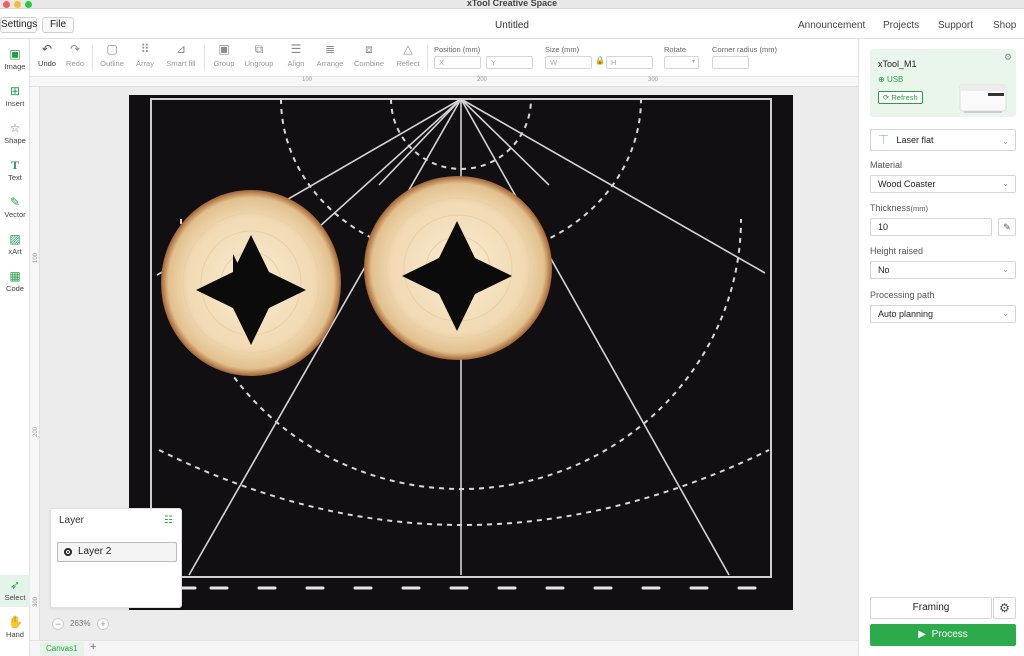  Describe the element at coordinates (675, 49) in the screenshot. I see `rotate-label: Rotate` at that location.